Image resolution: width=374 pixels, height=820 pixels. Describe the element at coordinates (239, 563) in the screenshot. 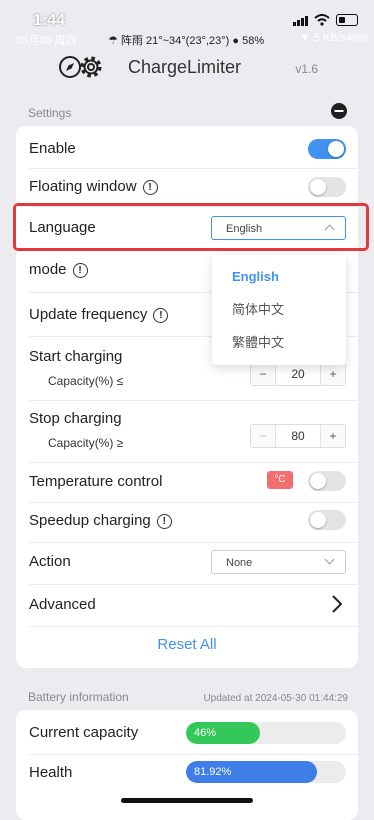

I see `action-select-value: None` at that location.